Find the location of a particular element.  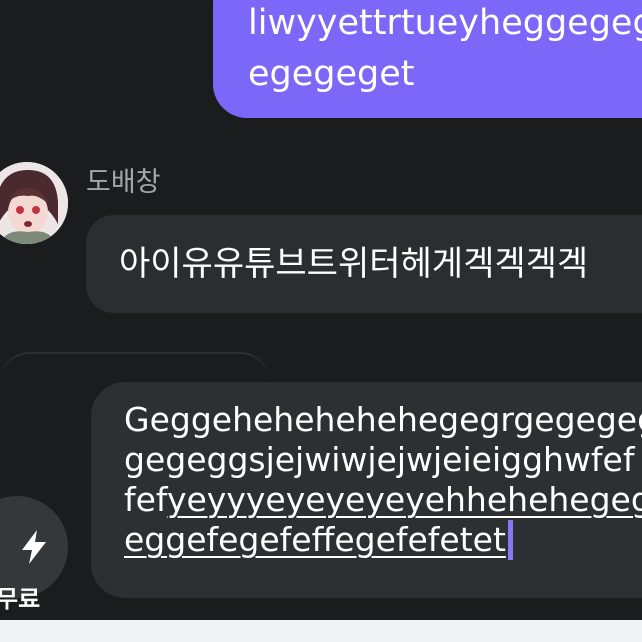

avatar-image is located at coordinates (34, 203).